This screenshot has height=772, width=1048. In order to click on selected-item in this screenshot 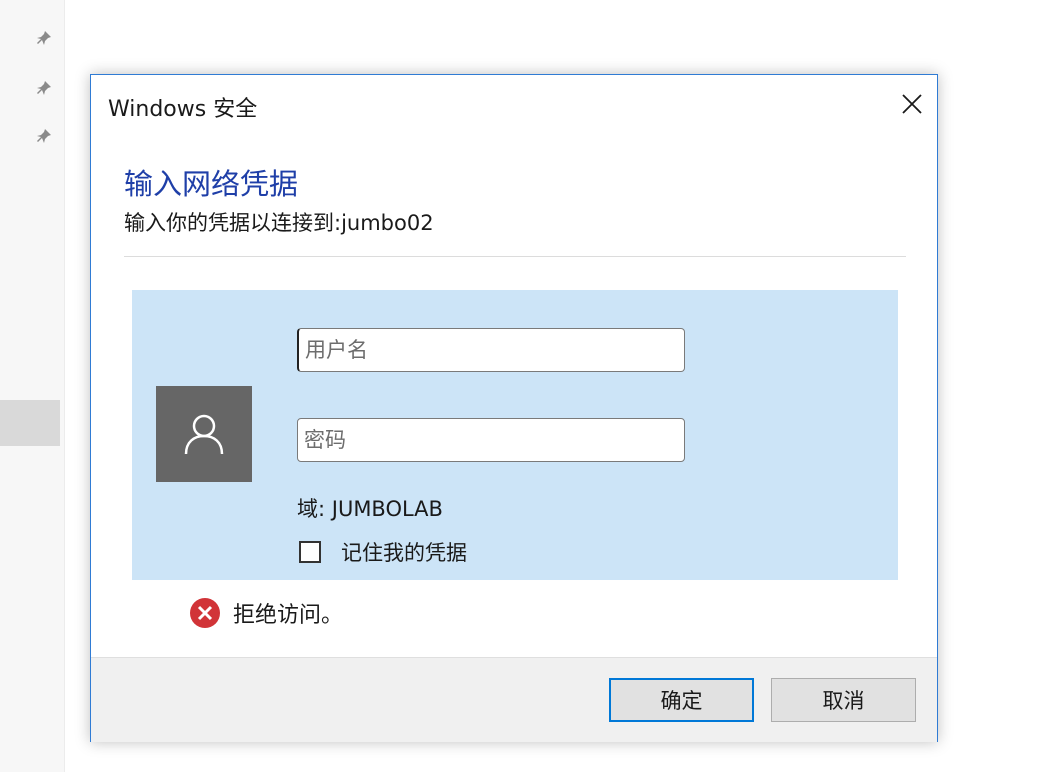, I will do `click(30, 423)`.